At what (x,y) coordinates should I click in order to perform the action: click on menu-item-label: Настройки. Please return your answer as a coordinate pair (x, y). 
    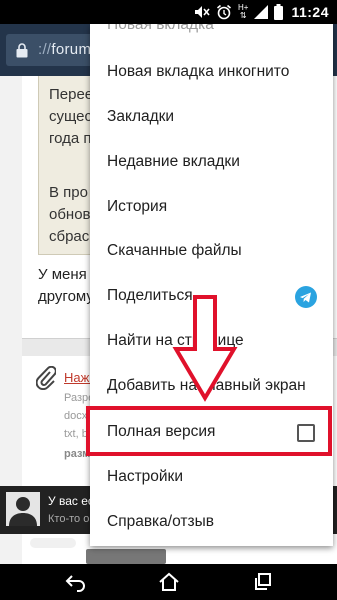
    Looking at the image, I should click on (145, 476).